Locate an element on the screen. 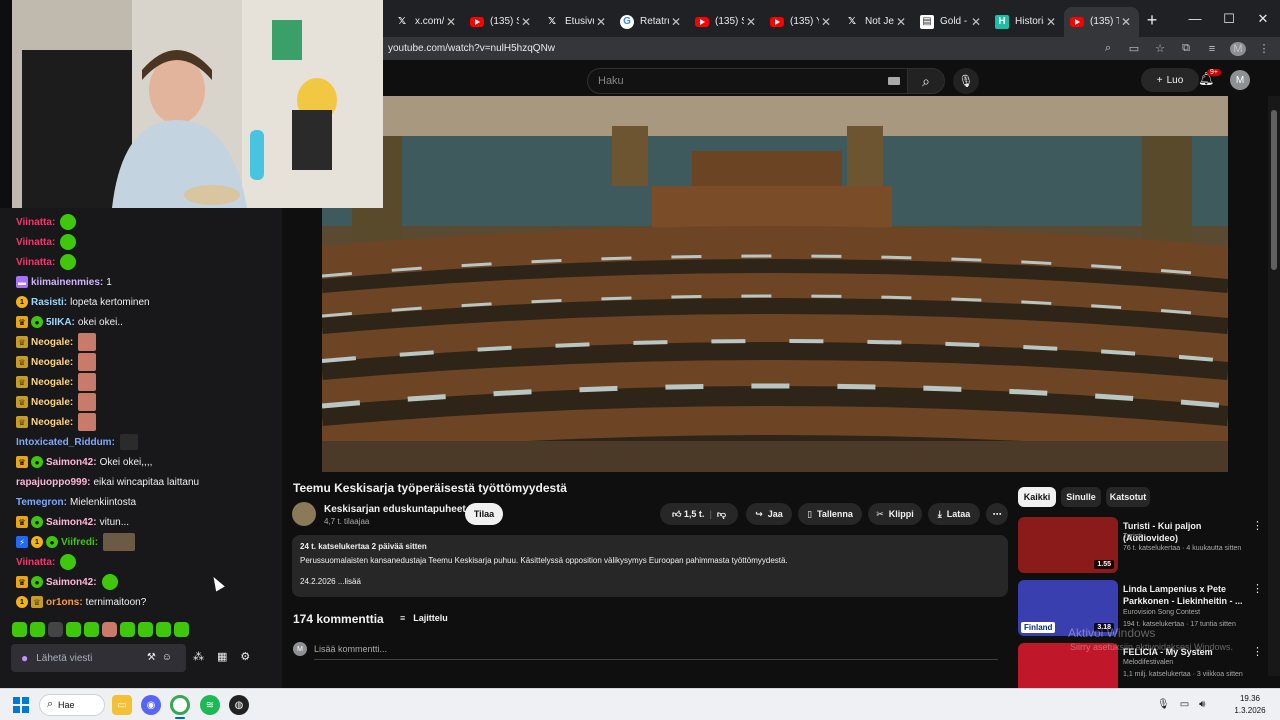 This screenshot has width=1280, height=720. volume-icon: 🔊︎ is located at coordinates (1202, 704).